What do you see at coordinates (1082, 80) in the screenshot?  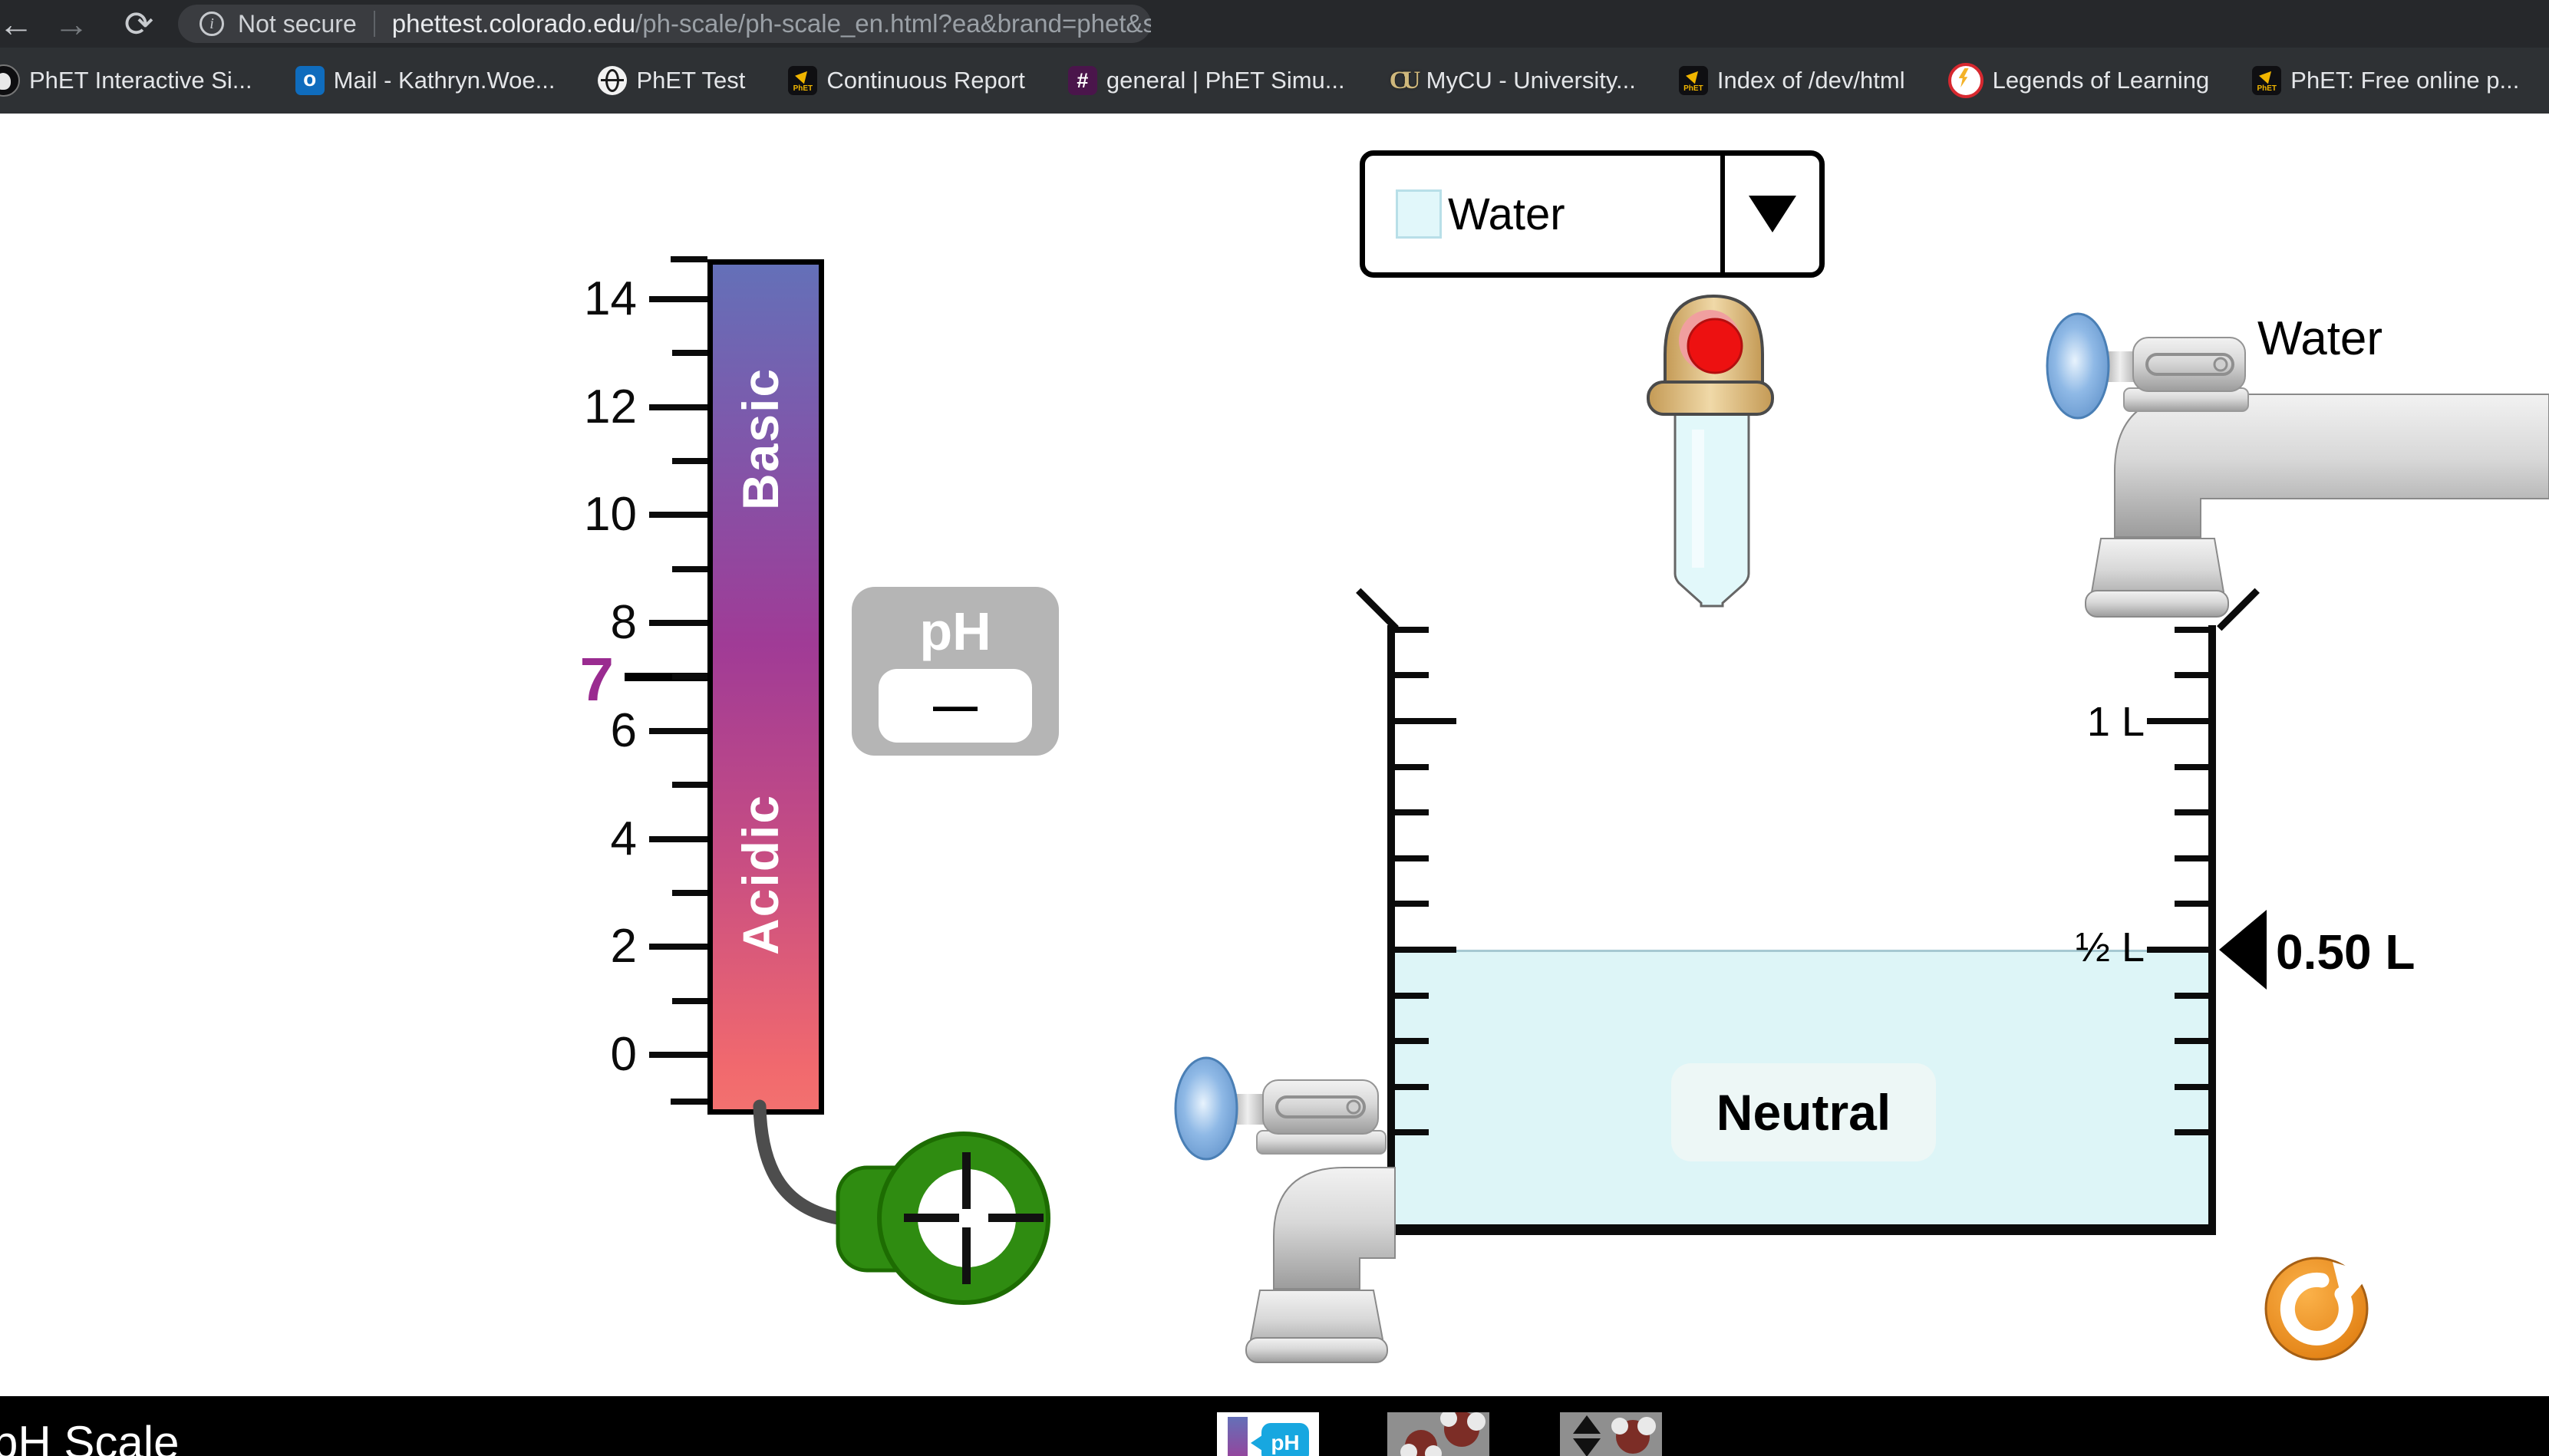 I see `slack-favicon-icon` at bounding box center [1082, 80].